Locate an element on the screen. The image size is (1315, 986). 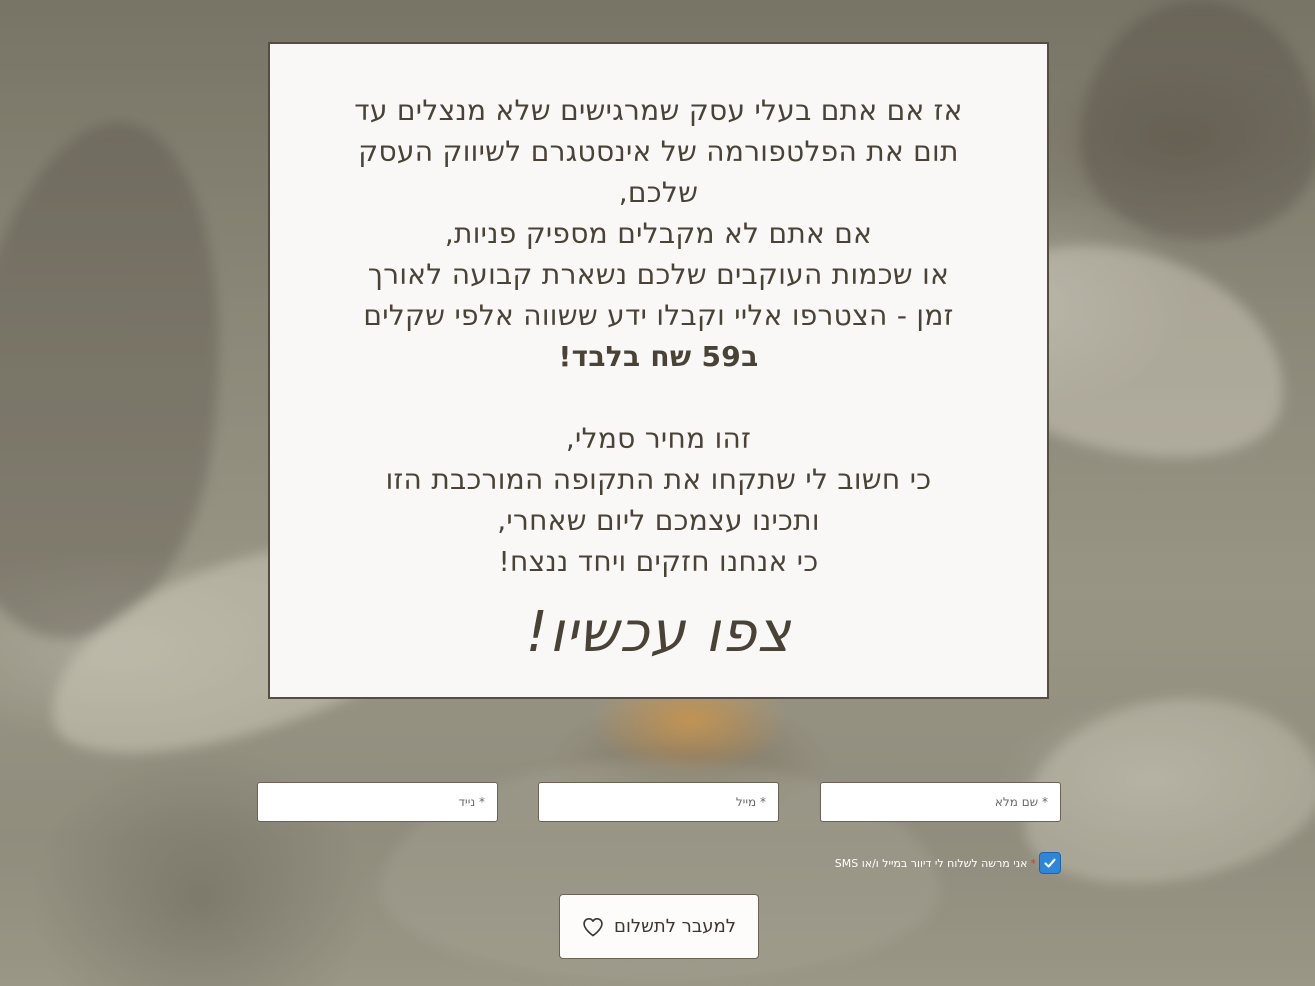
offer-line: שלכם, is located at coordinates (658, 192).